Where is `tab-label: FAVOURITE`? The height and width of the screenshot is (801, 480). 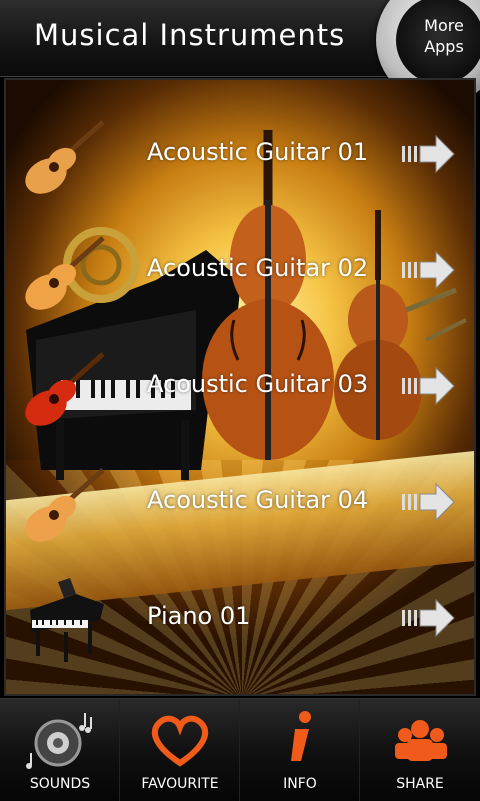
tab-label: FAVOURITE is located at coordinates (180, 784).